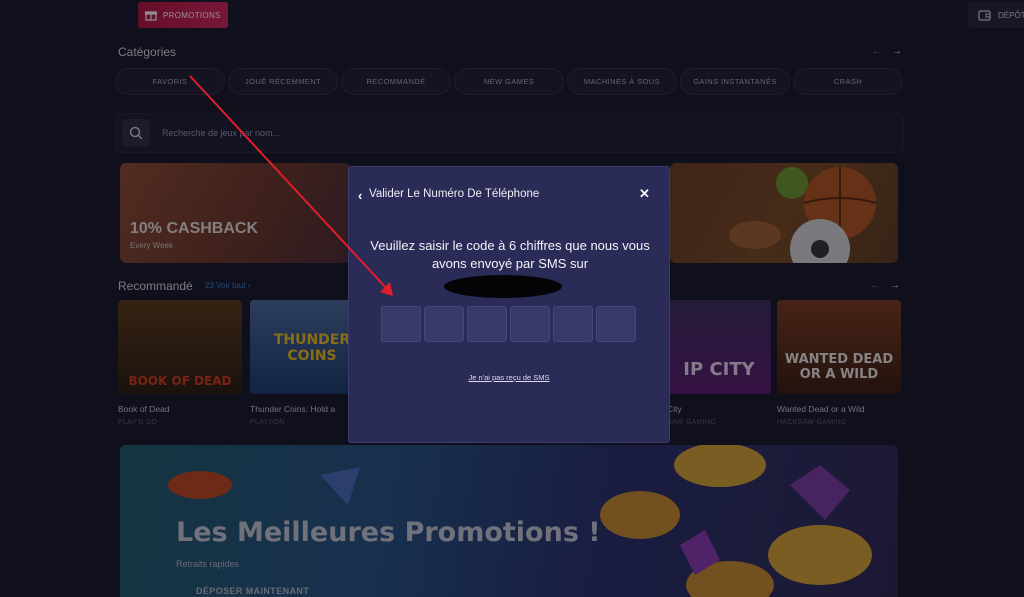 Image resolution: width=1024 pixels, height=597 pixels. I want to click on resend-sms-link: Je n'ai pas reçu de SMS, so click(509, 377).